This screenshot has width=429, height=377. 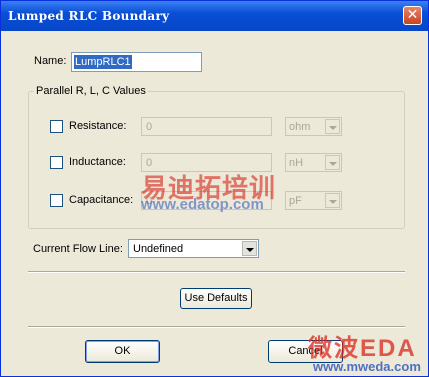 What do you see at coordinates (300, 127) in the screenshot?
I see `resistance-unit: ohm` at bounding box center [300, 127].